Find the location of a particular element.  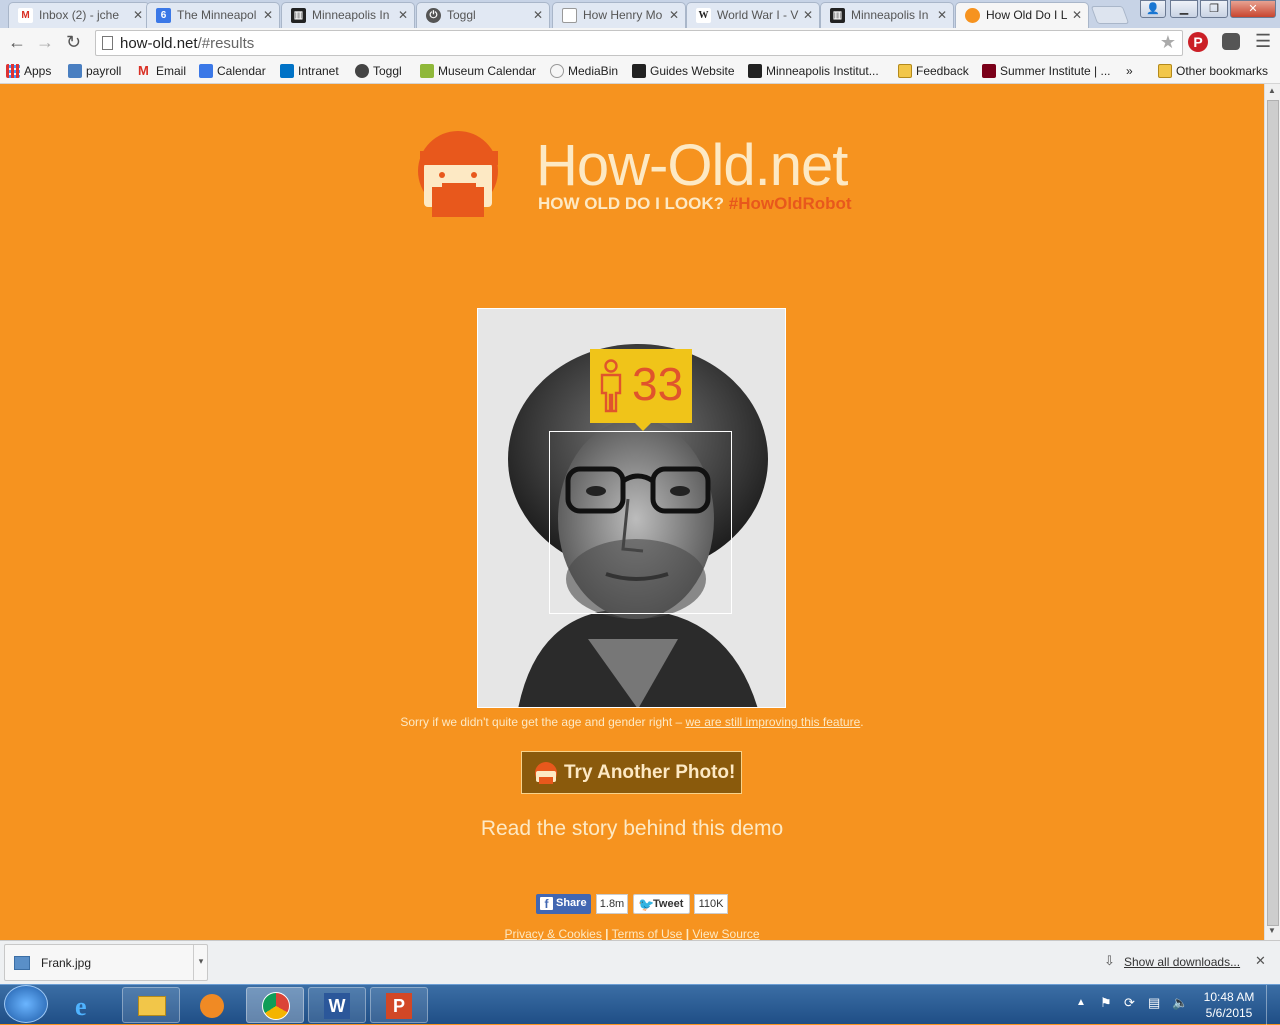

privacy-link: Privacy & Cookies is located at coordinates (552, 933).